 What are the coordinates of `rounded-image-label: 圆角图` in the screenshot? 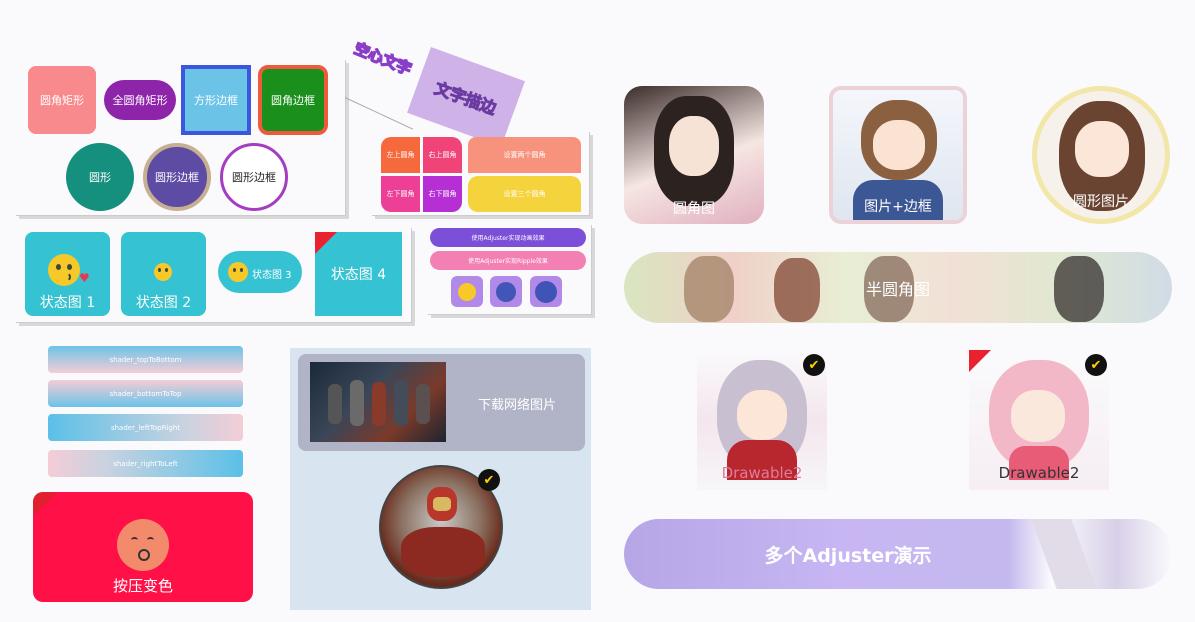 It's located at (694, 209).